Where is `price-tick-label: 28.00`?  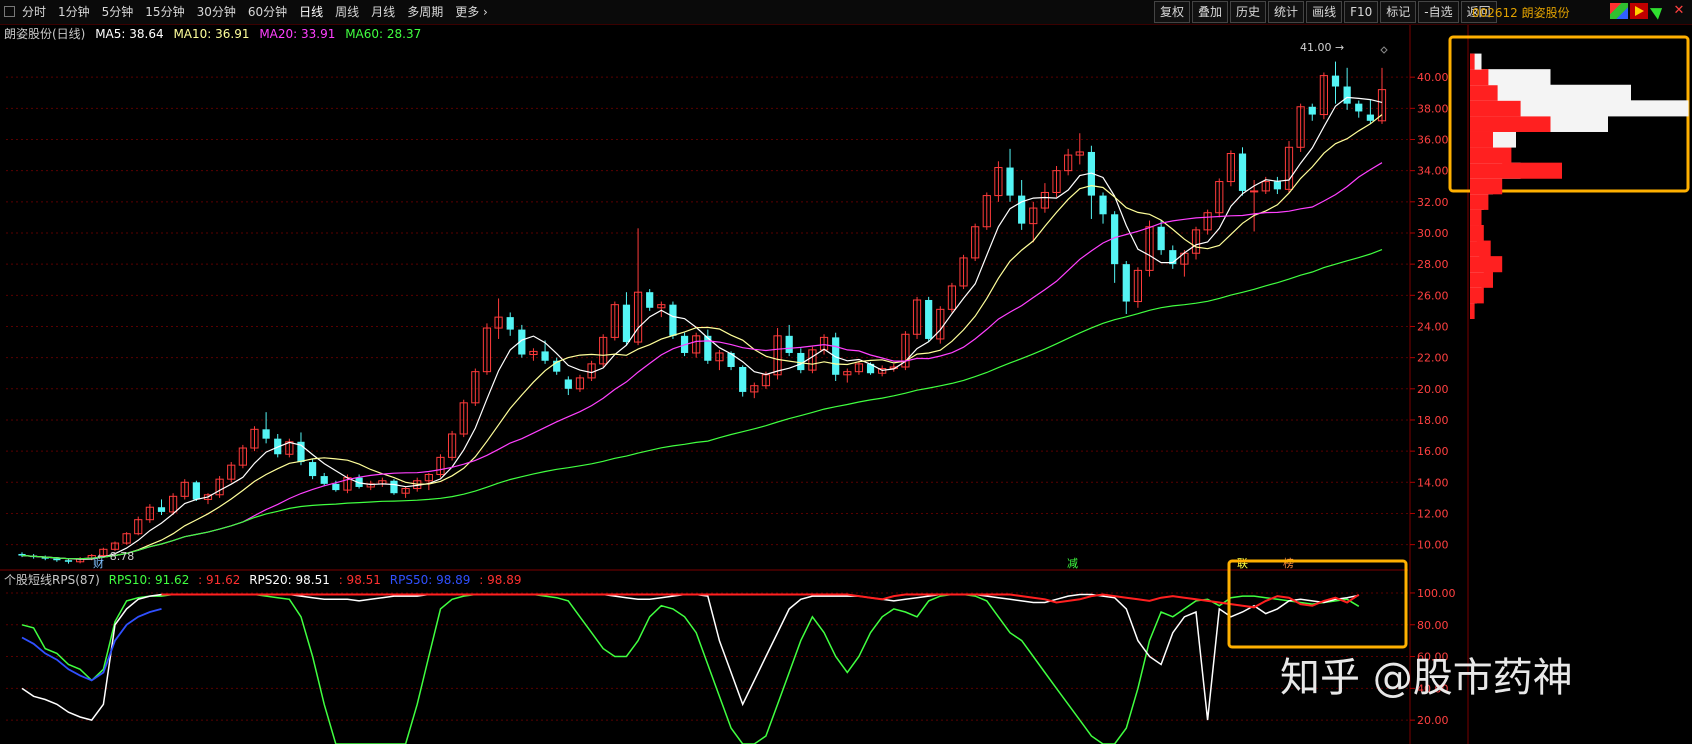 price-tick-label: 28.00 is located at coordinates (1433, 264).